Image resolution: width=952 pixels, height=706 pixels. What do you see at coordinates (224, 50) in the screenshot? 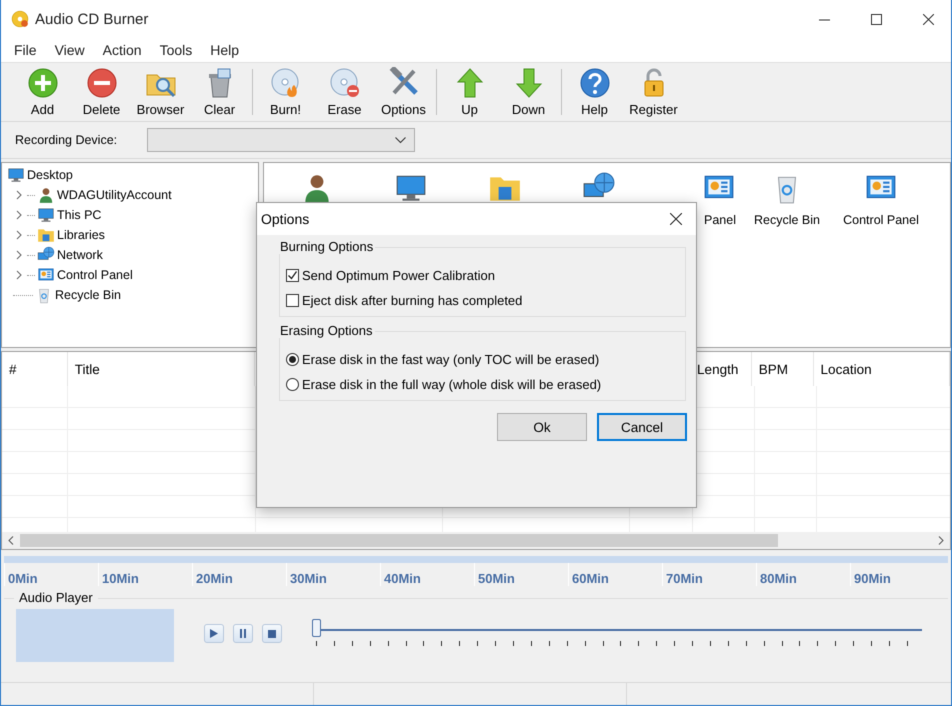
I see `menu-item: Help` at bounding box center [224, 50].